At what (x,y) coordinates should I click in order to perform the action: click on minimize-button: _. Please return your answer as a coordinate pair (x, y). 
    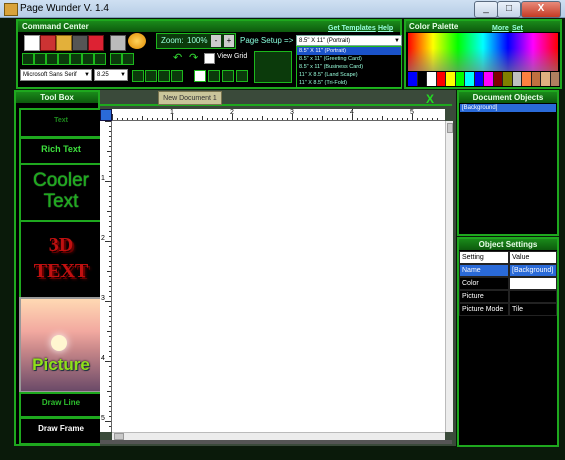
    Looking at the image, I should click on (486, 9).